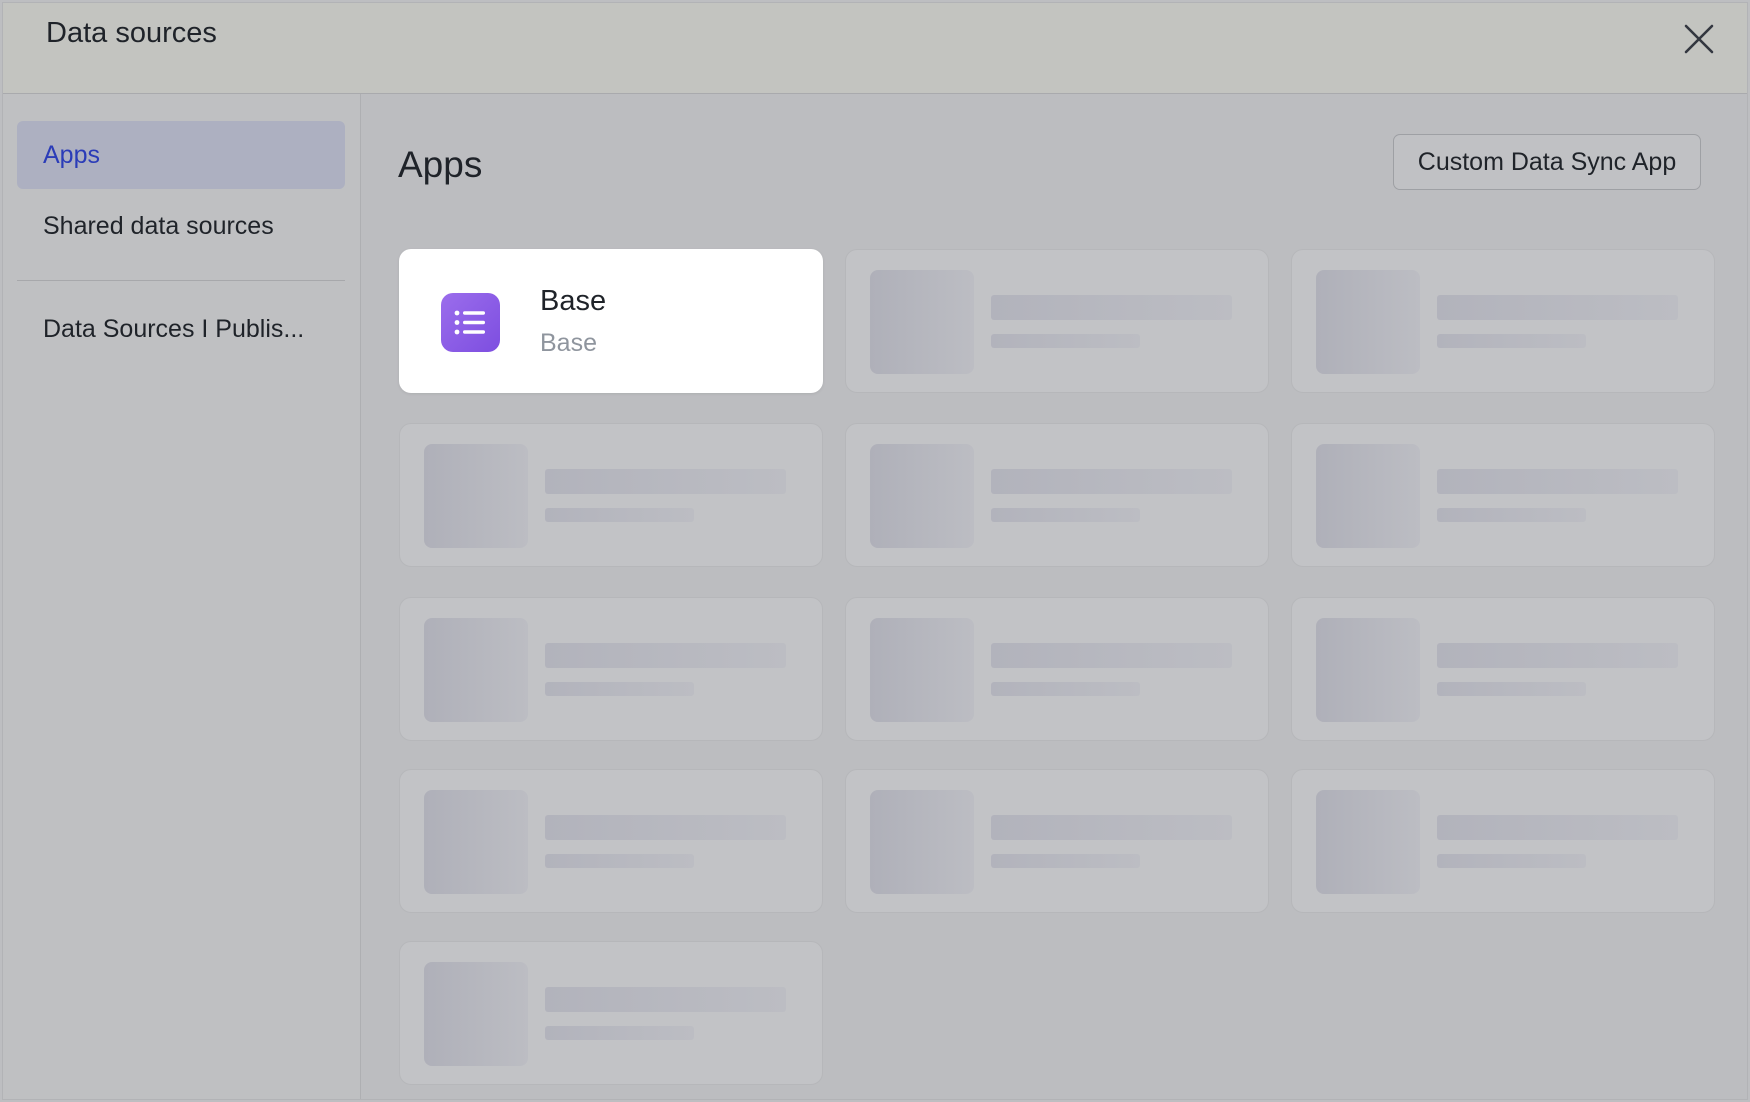  What do you see at coordinates (1547, 162) in the screenshot?
I see `custom-data-sync-app-button: Custom Data Sync App` at bounding box center [1547, 162].